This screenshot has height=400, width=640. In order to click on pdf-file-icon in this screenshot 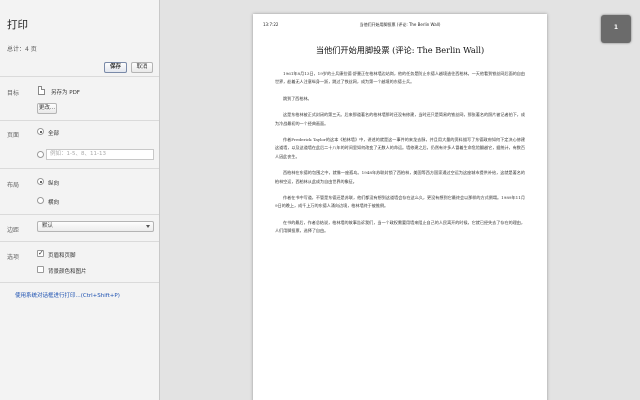, I will do `click(41, 90)`.